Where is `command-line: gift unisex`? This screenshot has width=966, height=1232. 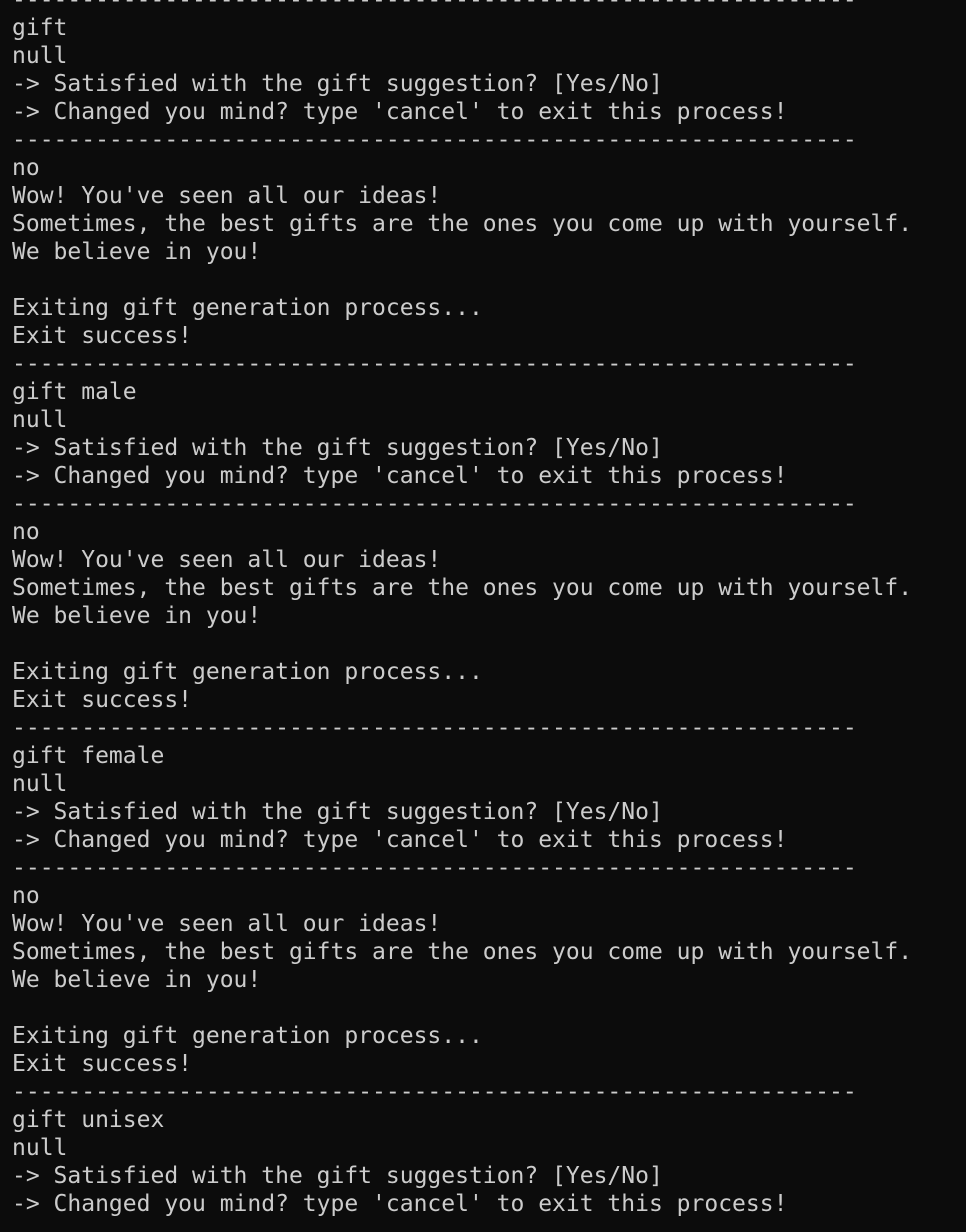
command-line: gift unisex is located at coordinates (88, 1120).